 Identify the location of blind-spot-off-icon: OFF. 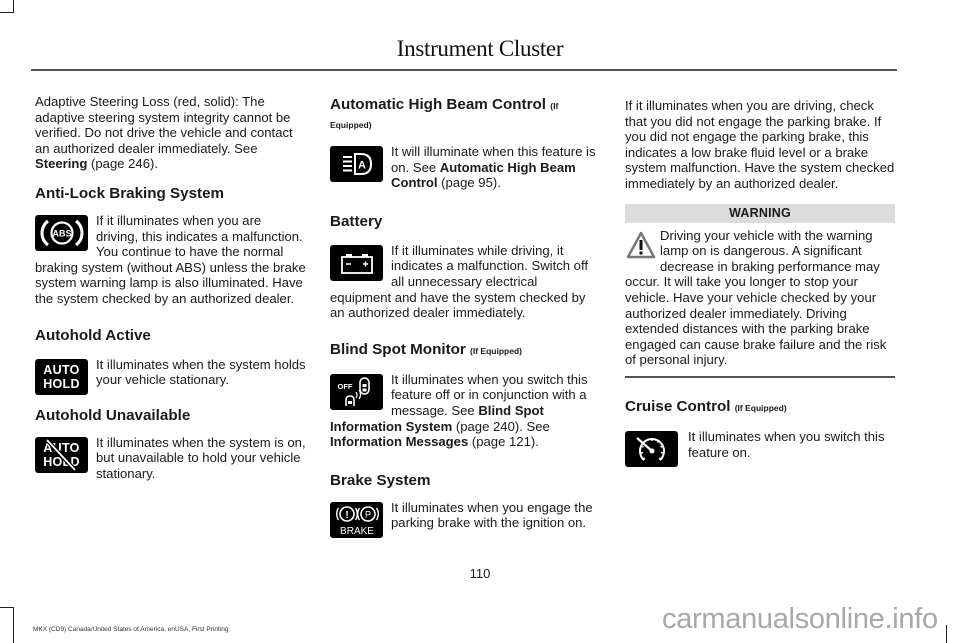
(356, 391).